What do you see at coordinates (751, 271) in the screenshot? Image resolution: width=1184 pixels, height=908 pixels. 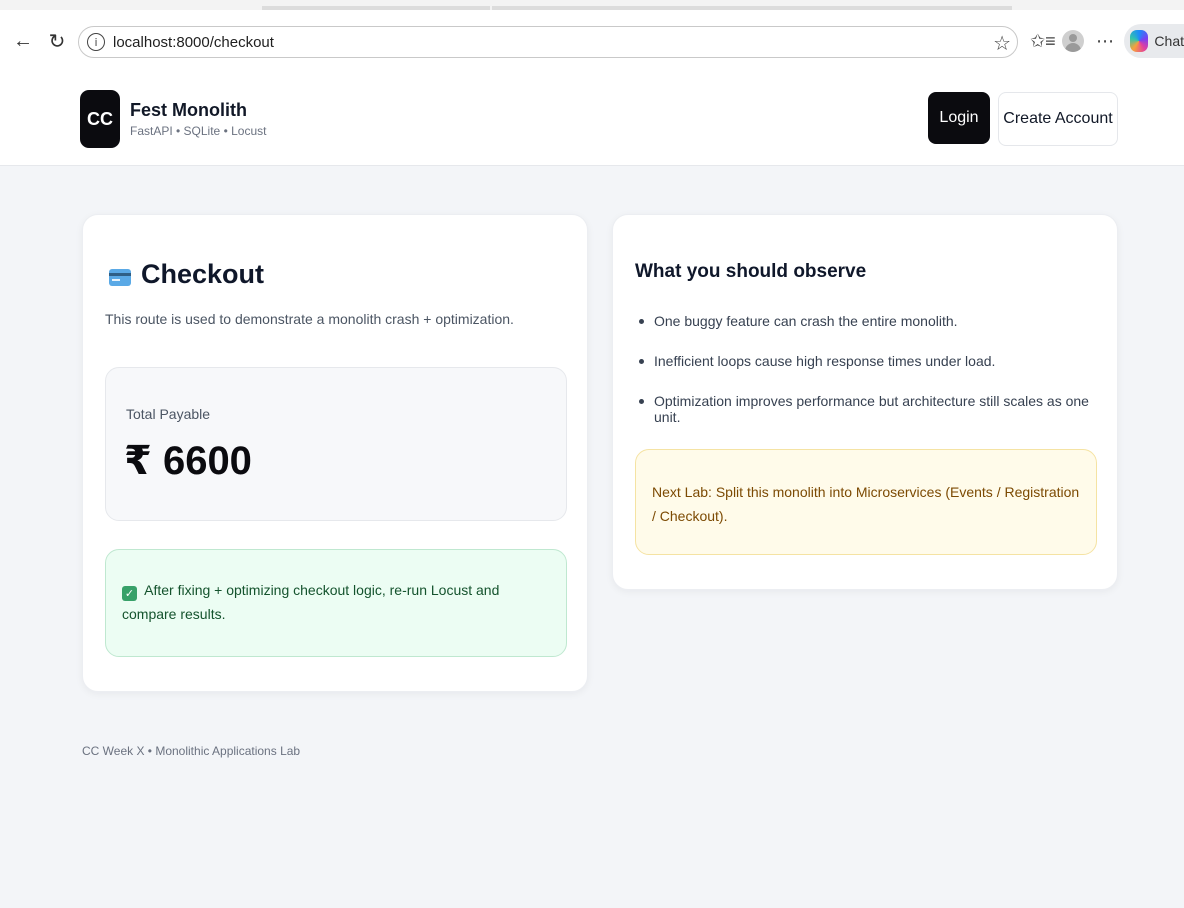 I see `observe-heading: What you should observe` at bounding box center [751, 271].